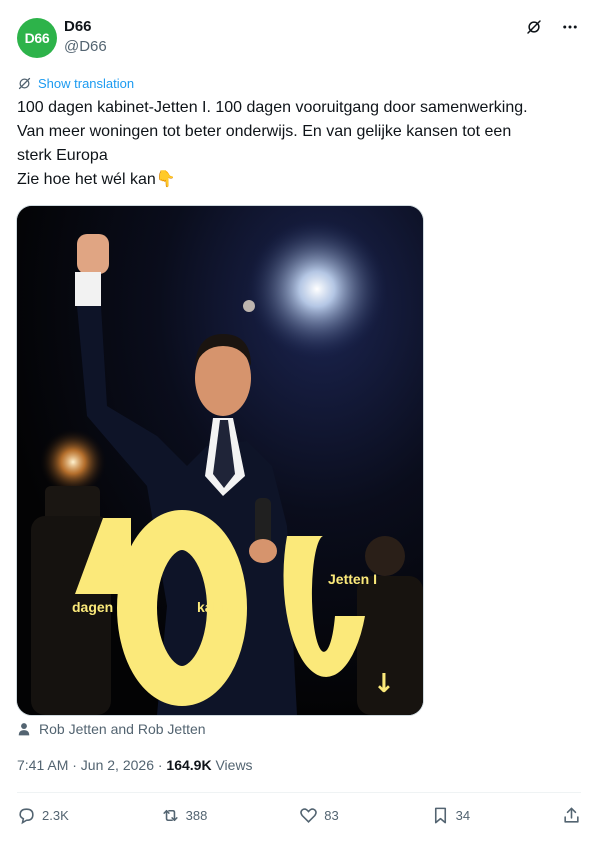 The image size is (595, 841). I want to click on heart-icon, so click(309, 815).